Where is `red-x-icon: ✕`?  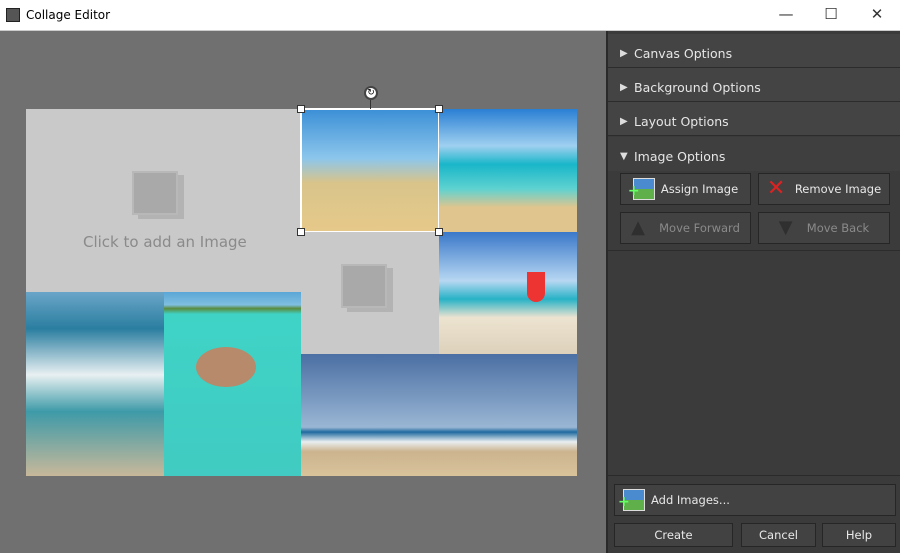
red-x-icon: ✕ is located at coordinates (776, 188).